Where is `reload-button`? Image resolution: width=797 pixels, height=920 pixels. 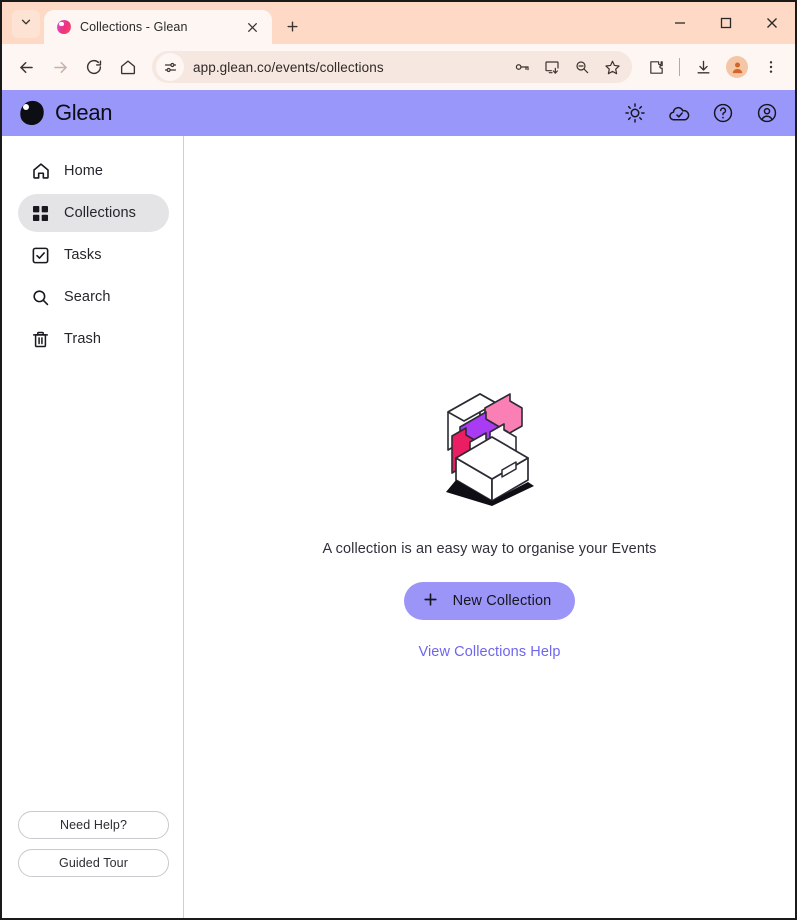
reload-button is located at coordinates (94, 67).